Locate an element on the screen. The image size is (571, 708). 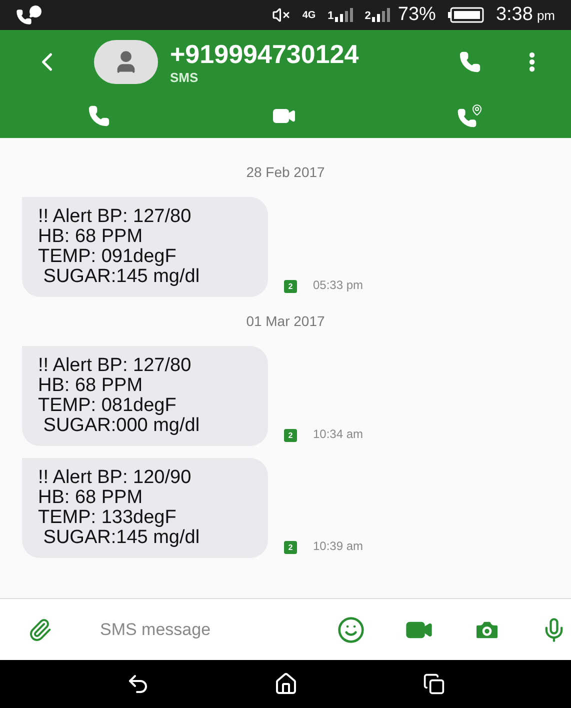
message-line: TEMP: 091degF is located at coordinates (108, 257).